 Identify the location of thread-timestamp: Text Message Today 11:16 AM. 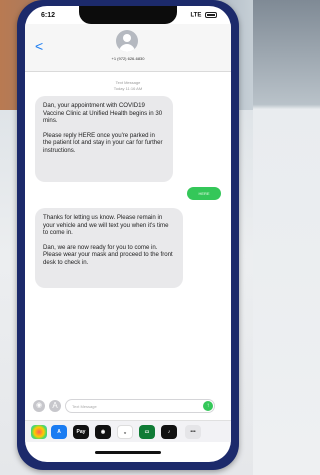
(128, 86).